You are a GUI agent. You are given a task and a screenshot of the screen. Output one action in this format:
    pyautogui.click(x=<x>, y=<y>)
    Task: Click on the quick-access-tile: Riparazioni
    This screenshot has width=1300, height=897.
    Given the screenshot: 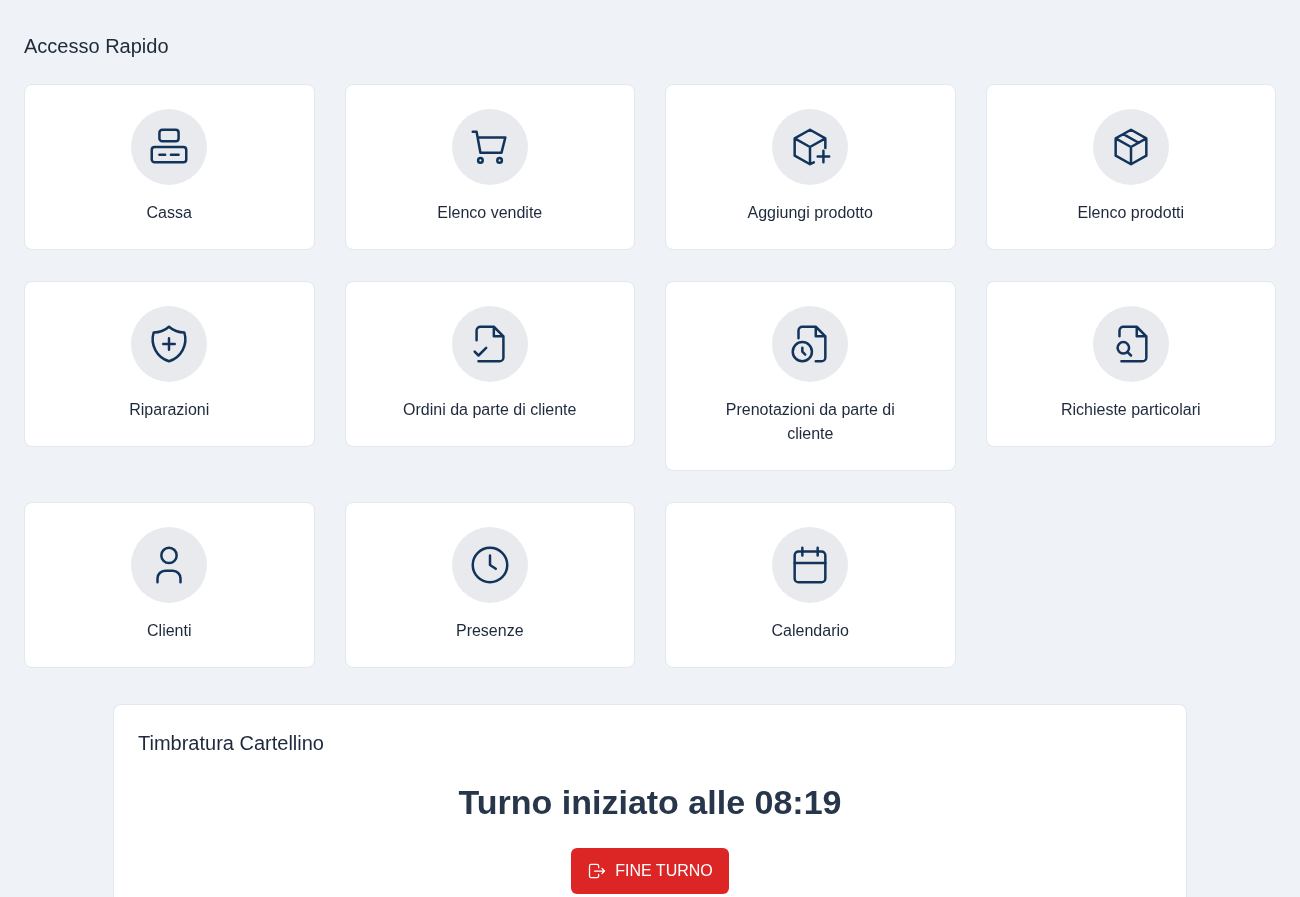 What is the action you would take?
    pyautogui.click(x=169, y=364)
    